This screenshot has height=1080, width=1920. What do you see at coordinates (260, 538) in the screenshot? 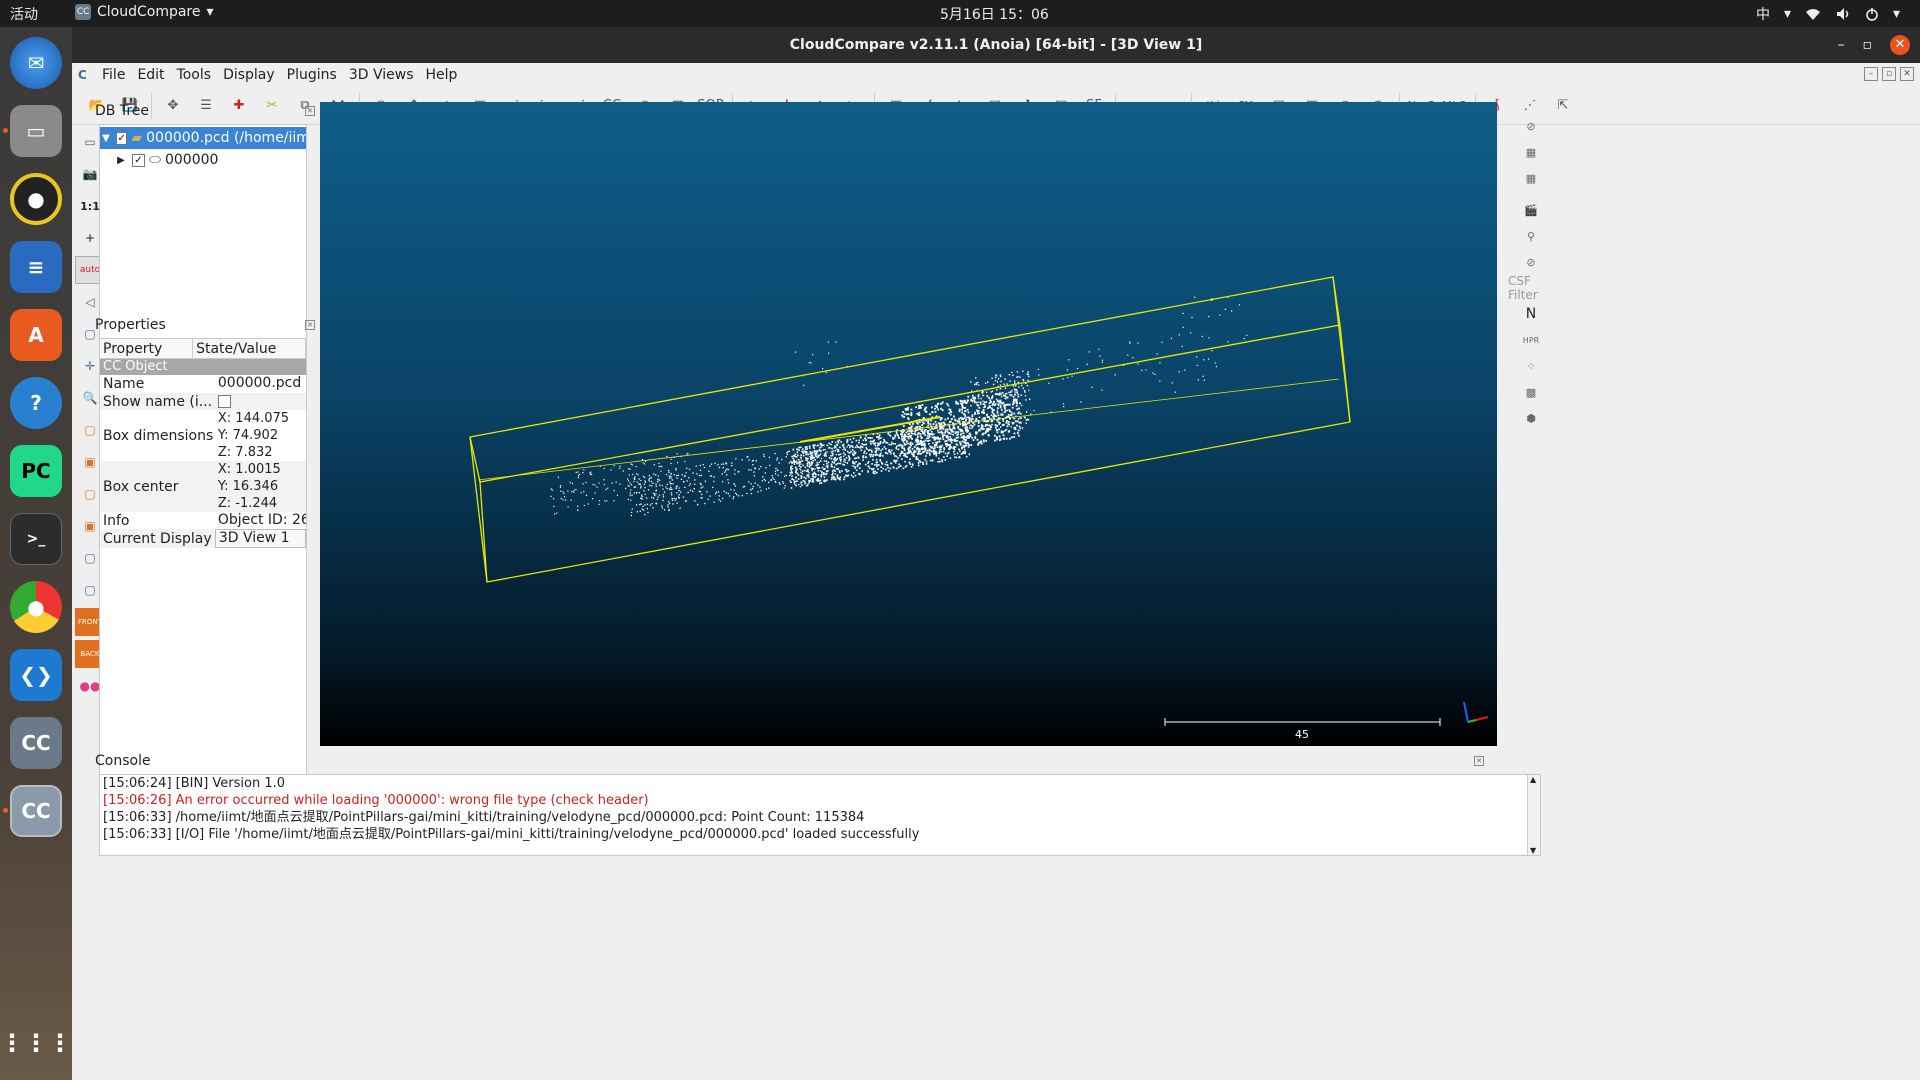
I see `current-display-select: 3D View 1` at bounding box center [260, 538].